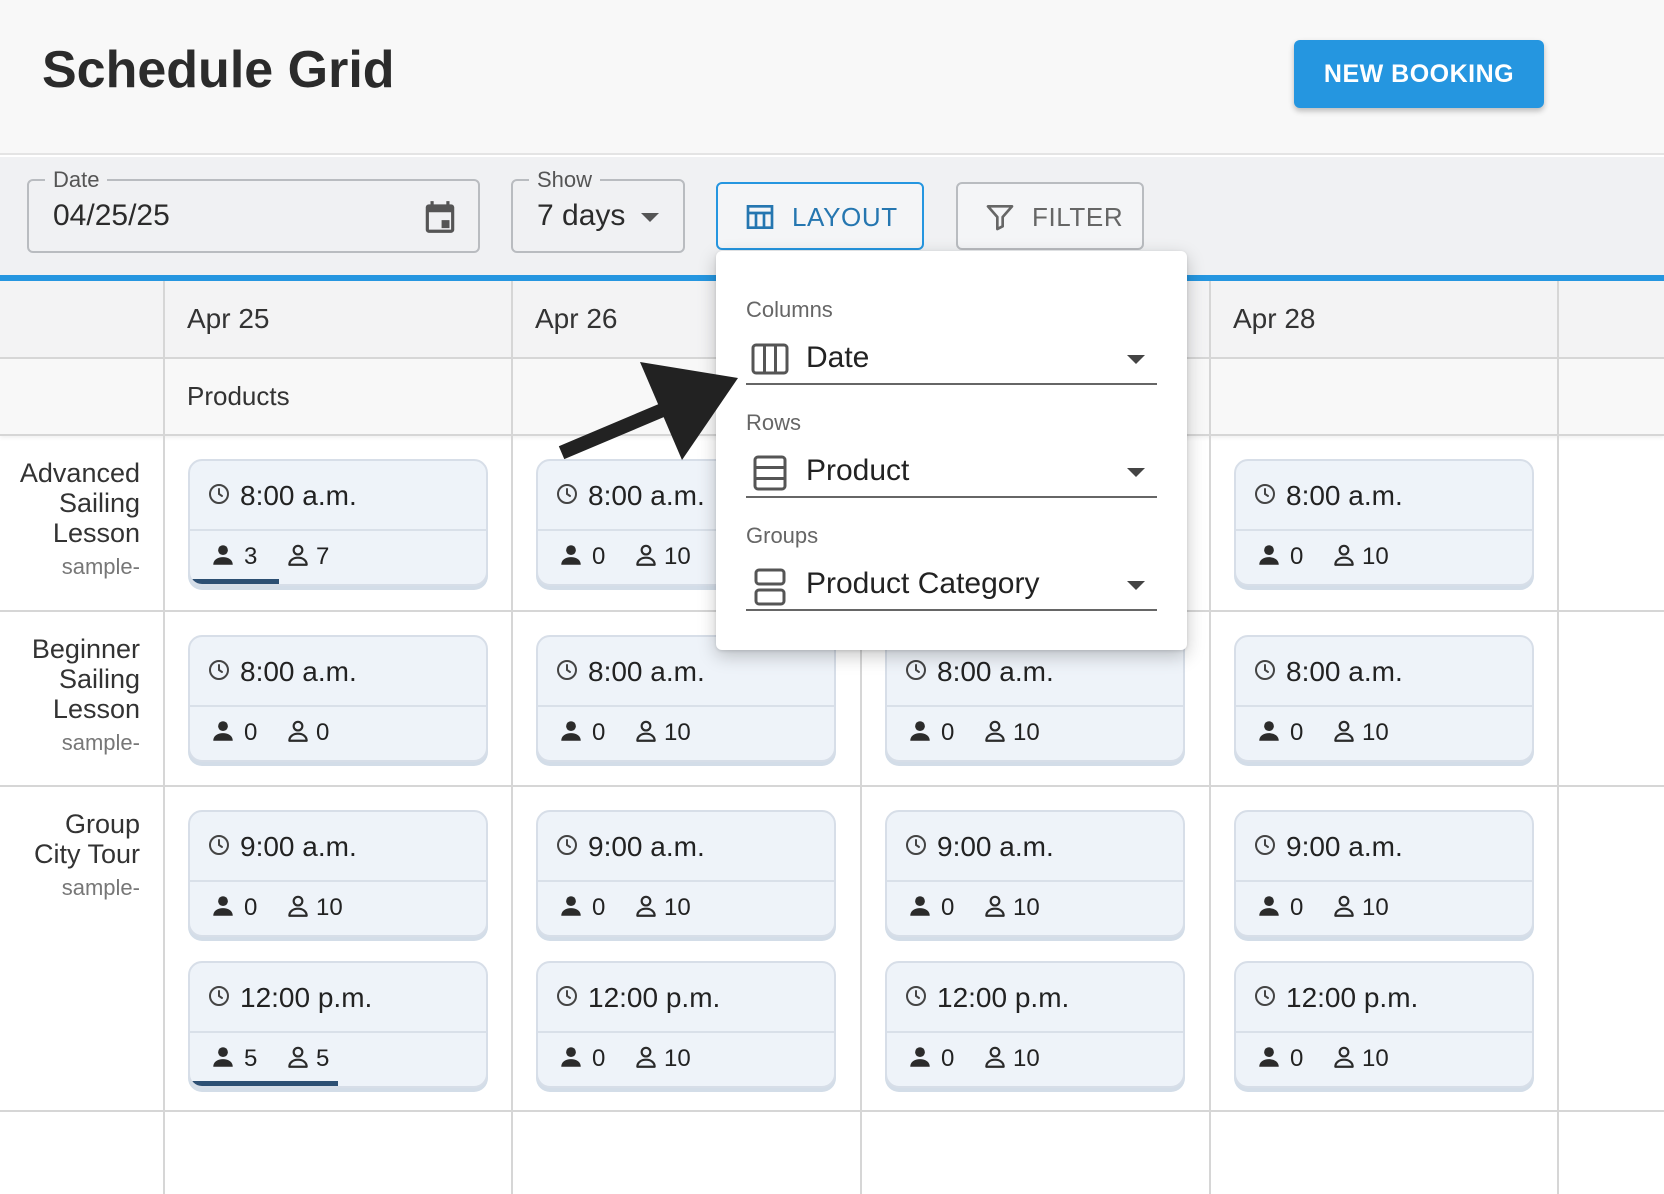 The height and width of the screenshot is (1194, 1664). I want to click on groups-label: Groups, so click(782, 535).